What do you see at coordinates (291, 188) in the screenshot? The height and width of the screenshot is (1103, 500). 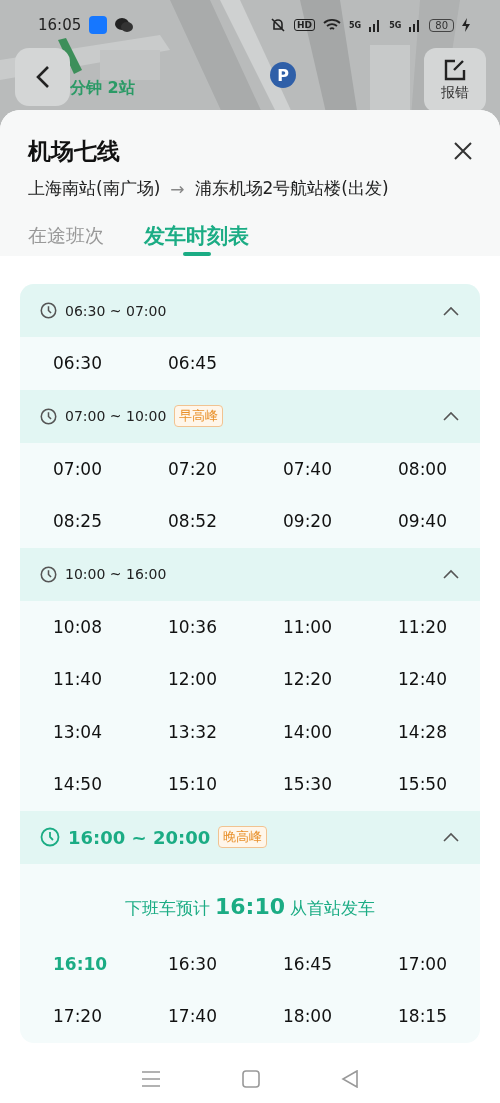 I see `destination-stop: 浦东机场2号航站楼(出发)` at bounding box center [291, 188].